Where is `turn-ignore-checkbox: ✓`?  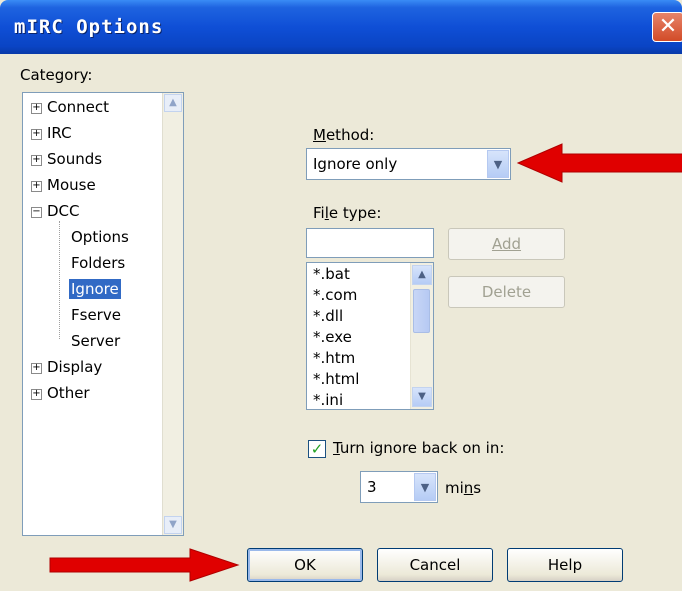
turn-ignore-checkbox: ✓ is located at coordinates (317, 449).